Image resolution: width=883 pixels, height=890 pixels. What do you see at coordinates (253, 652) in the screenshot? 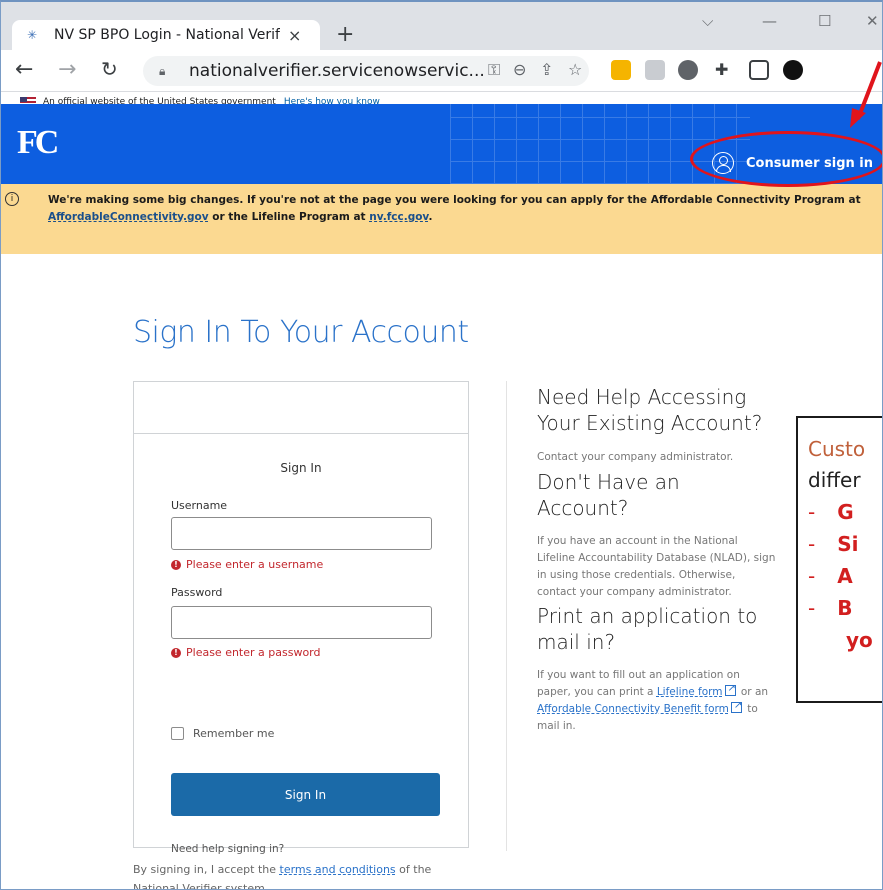
I see `password-error-text: Please enter a password` at bounding box center [253, 652].